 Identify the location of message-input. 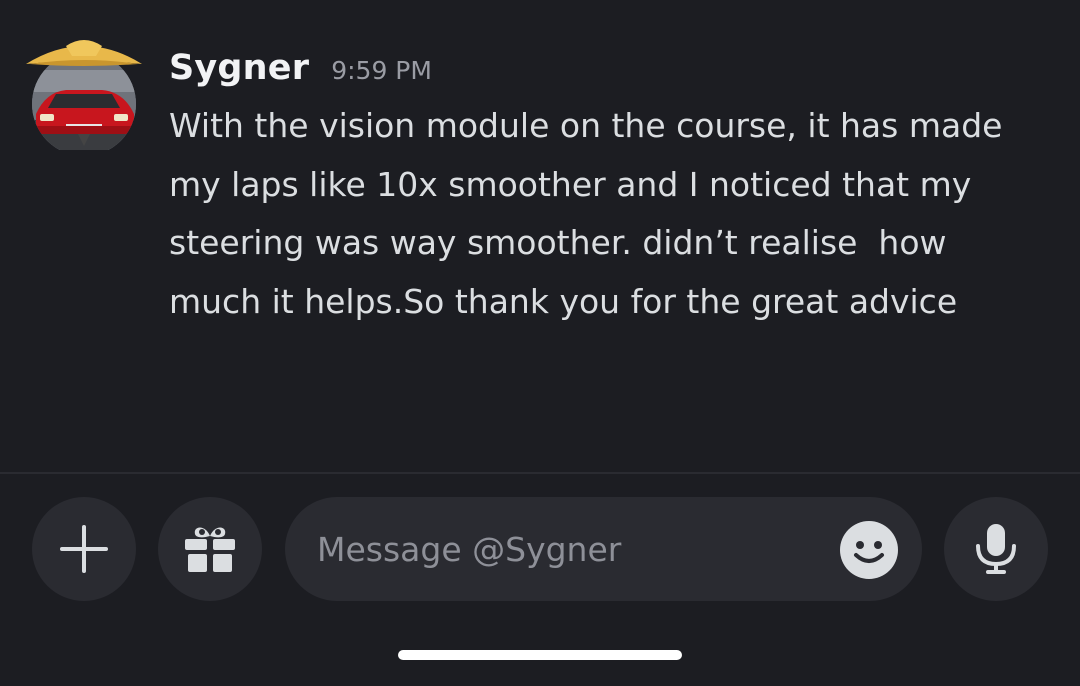
(567, 549).